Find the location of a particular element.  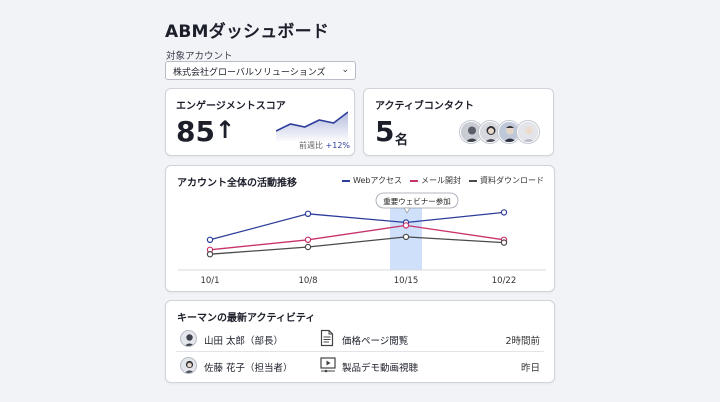

active-contacts-card: アクティブコンタクト 5 名 is located at coordinates (458, 122).